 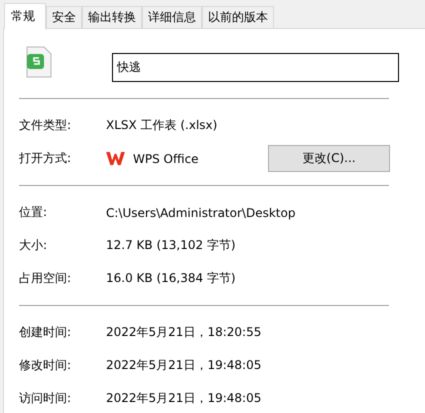 What do you see at coordinates (33, 212) in the screenshot?
I see `field-label: 位置:` at bounding box center [33, 212].